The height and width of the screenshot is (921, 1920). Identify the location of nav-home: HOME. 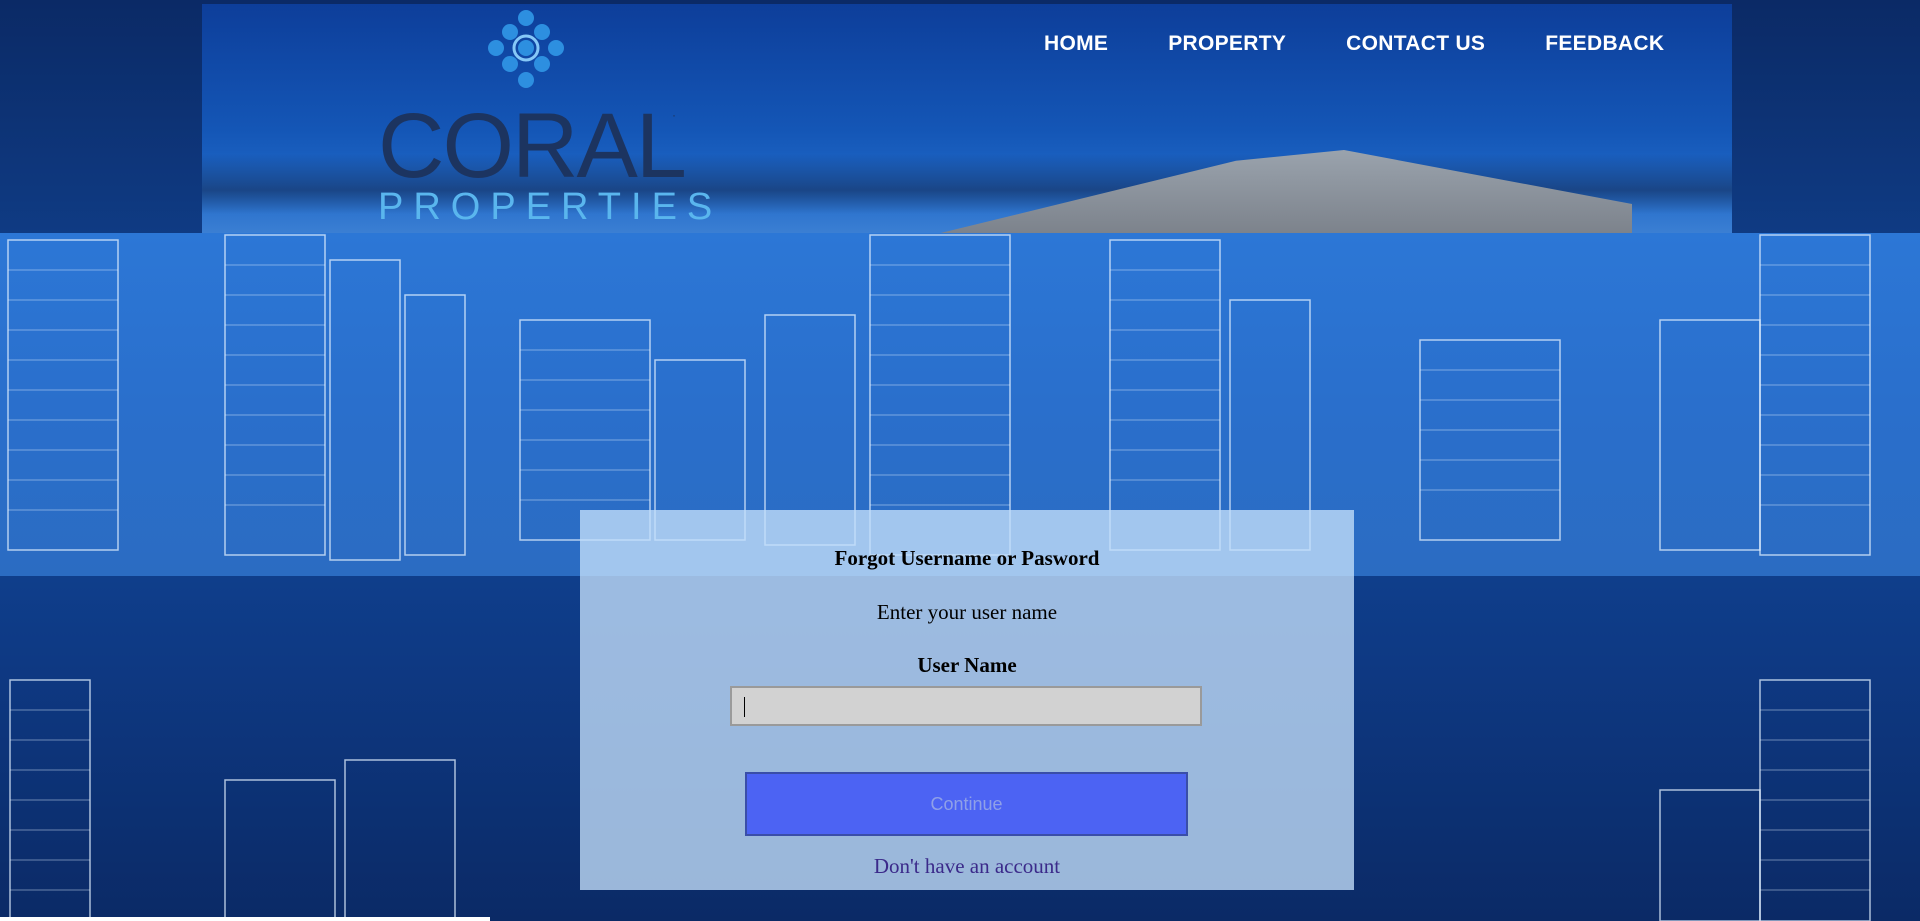
(1076, 44).